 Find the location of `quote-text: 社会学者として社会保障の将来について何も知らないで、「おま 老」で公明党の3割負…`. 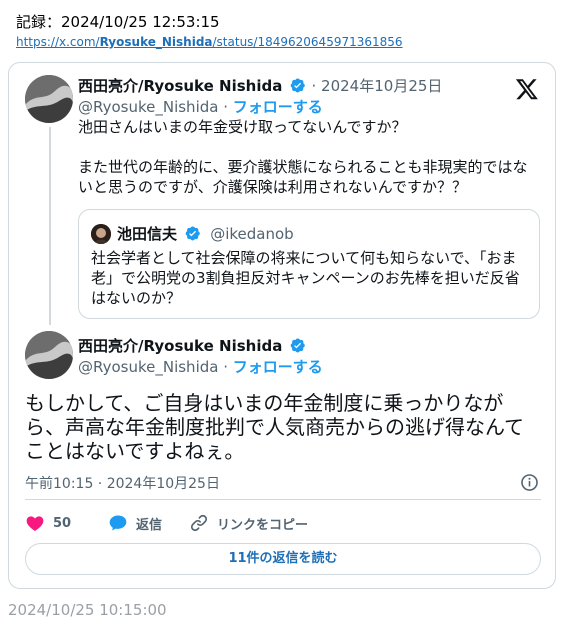

quote-text: 社会学者として社会保障の将来について何も知らないで、「おま 老」で公明党の3割負… is located at coordinates (311, 278).